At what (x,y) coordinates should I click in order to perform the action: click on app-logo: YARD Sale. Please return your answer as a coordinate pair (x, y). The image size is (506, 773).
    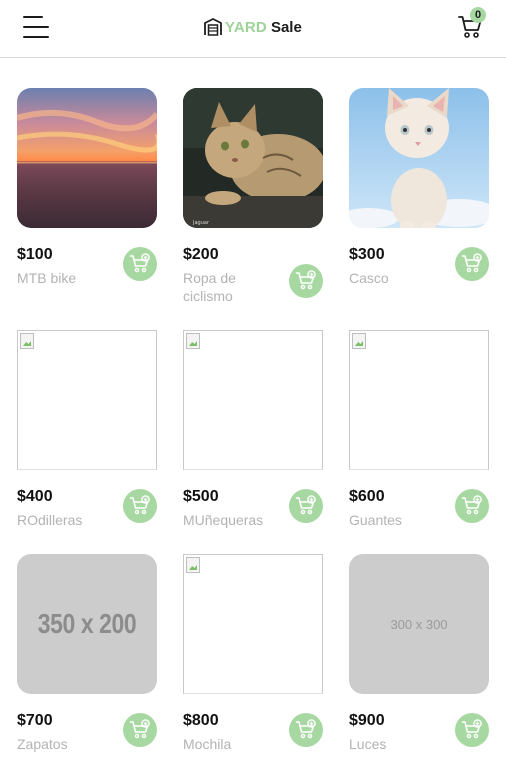
    Looking at the image, I should click on (252, 27).